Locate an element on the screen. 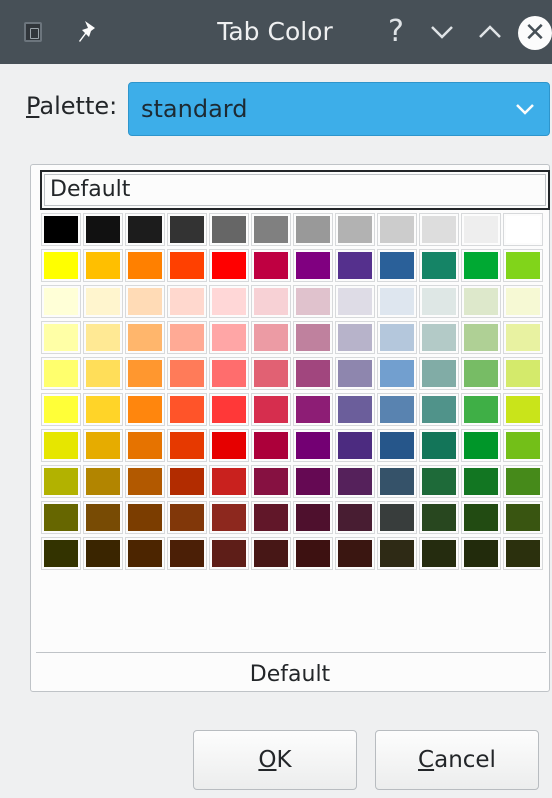  help-button: ? is located at coordinates (396, 32).